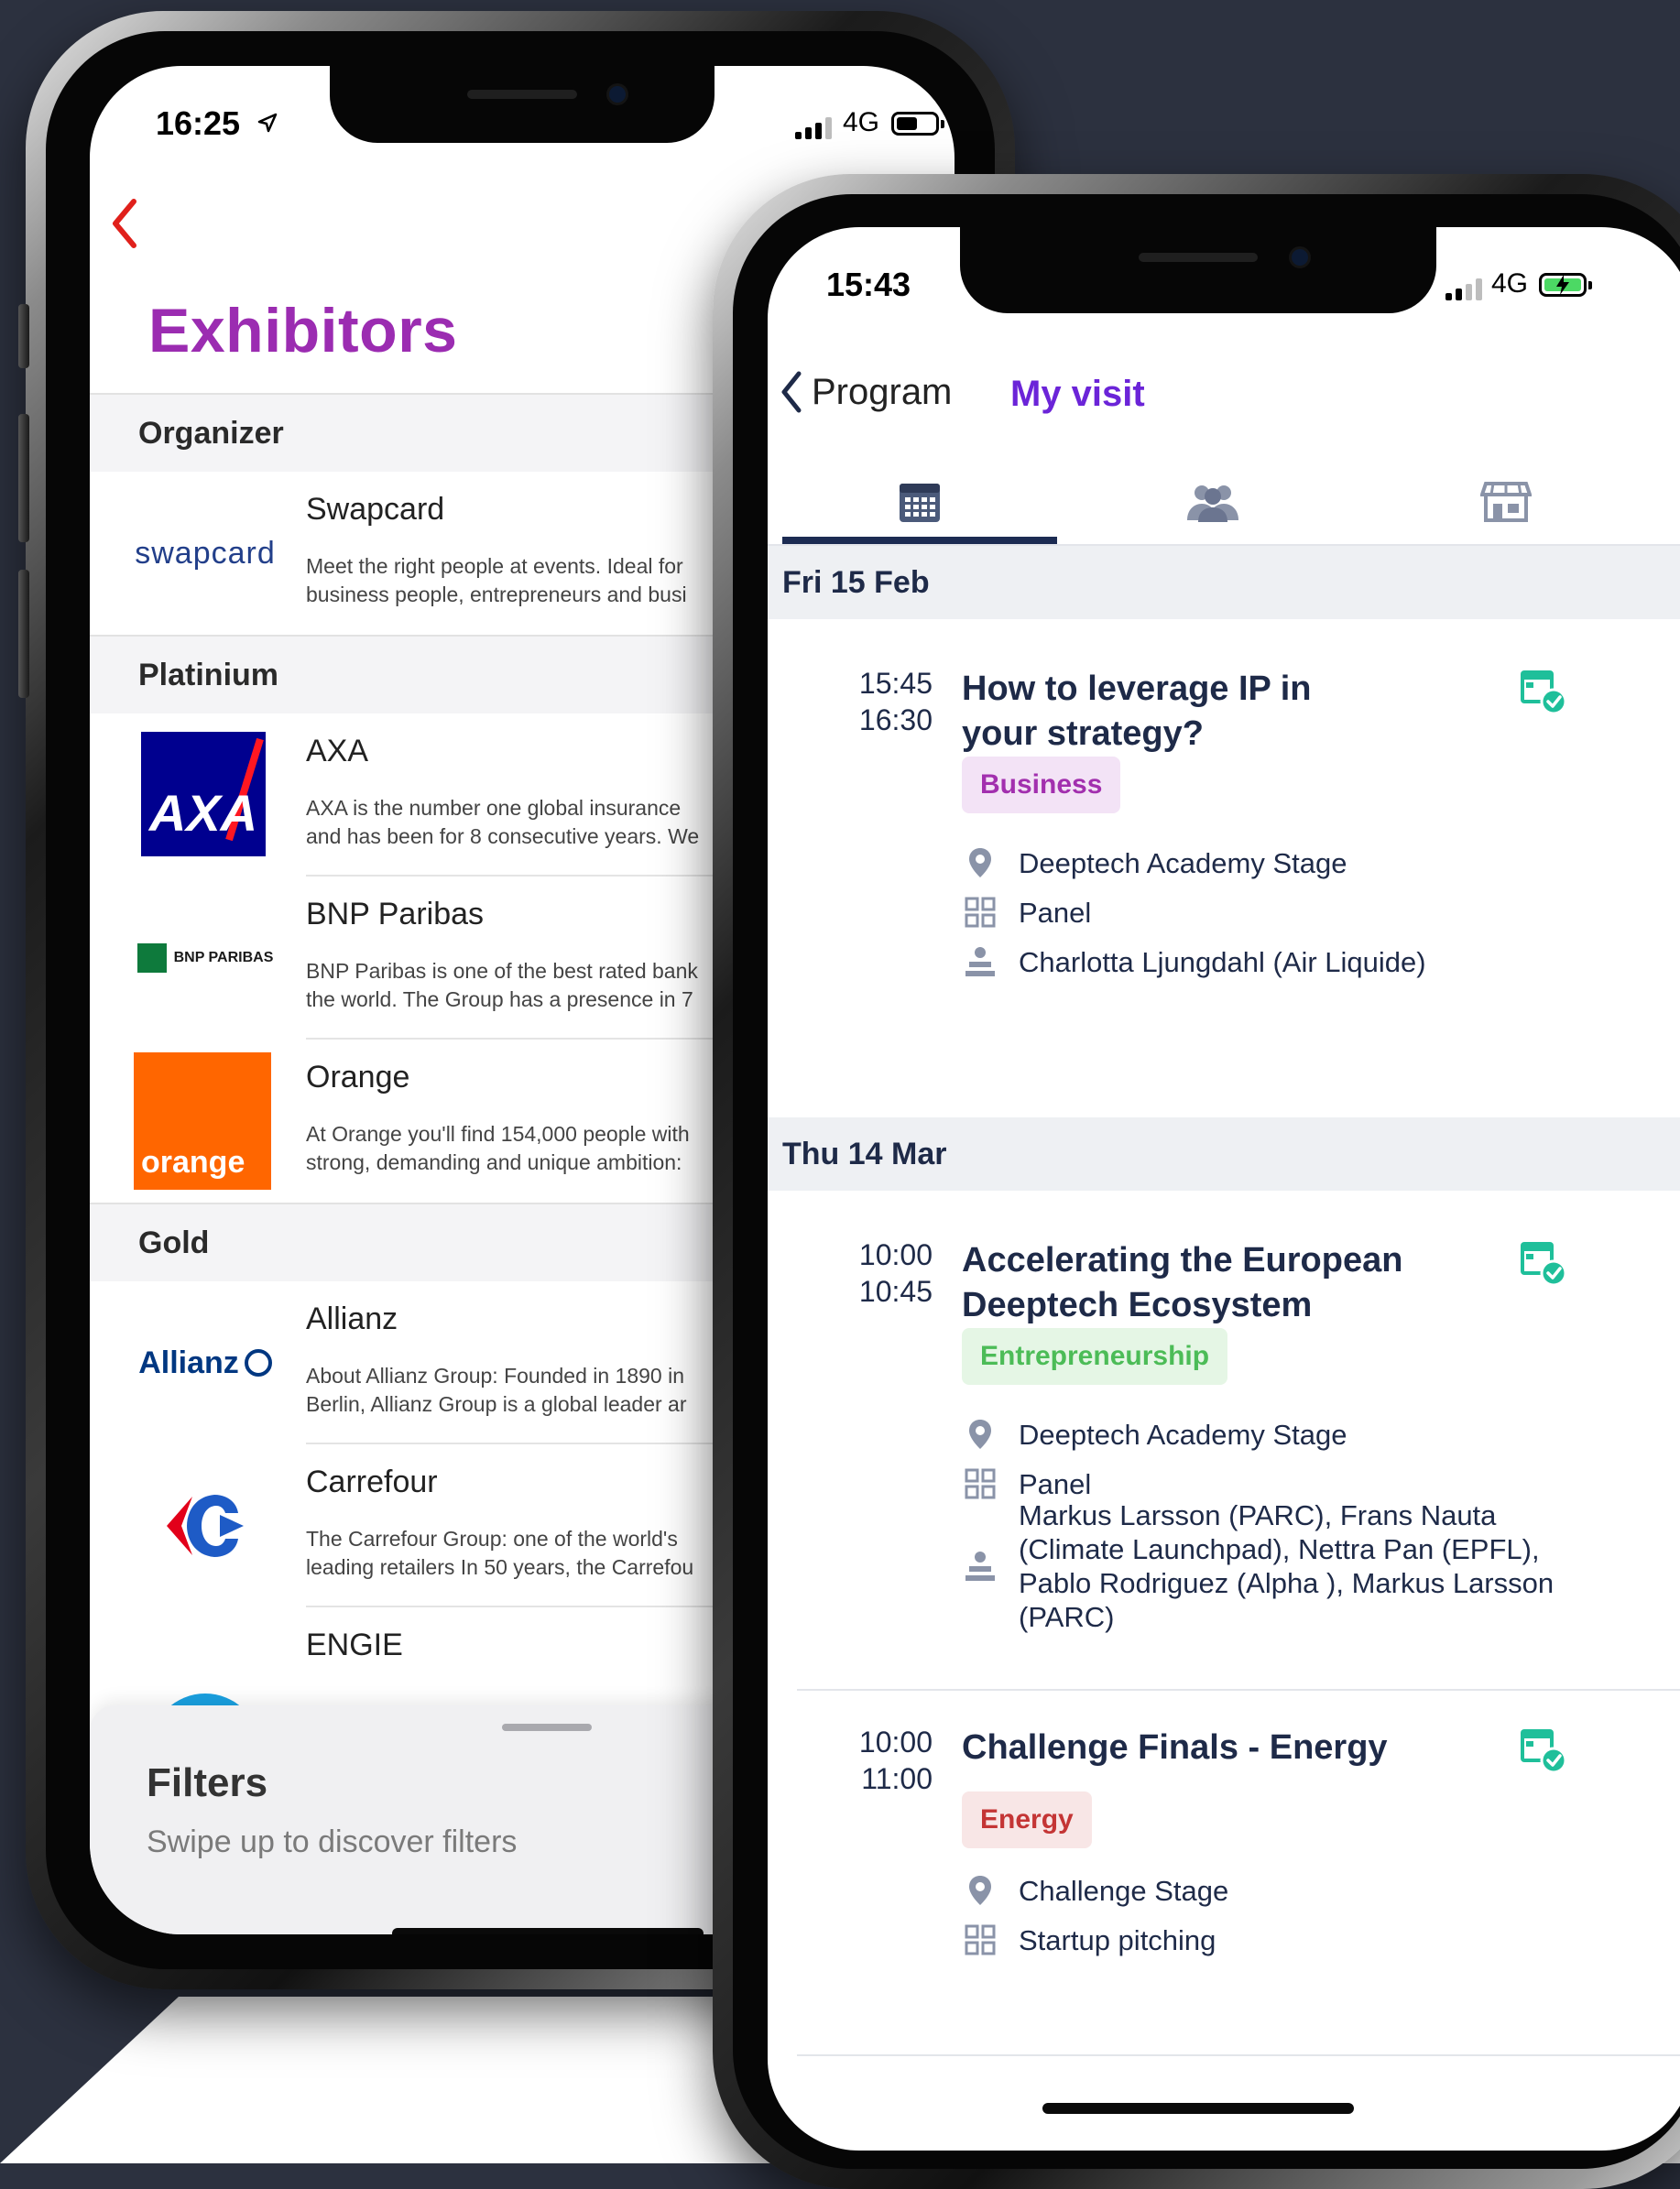  I want to click on calendar-icon, so click(920, 503).